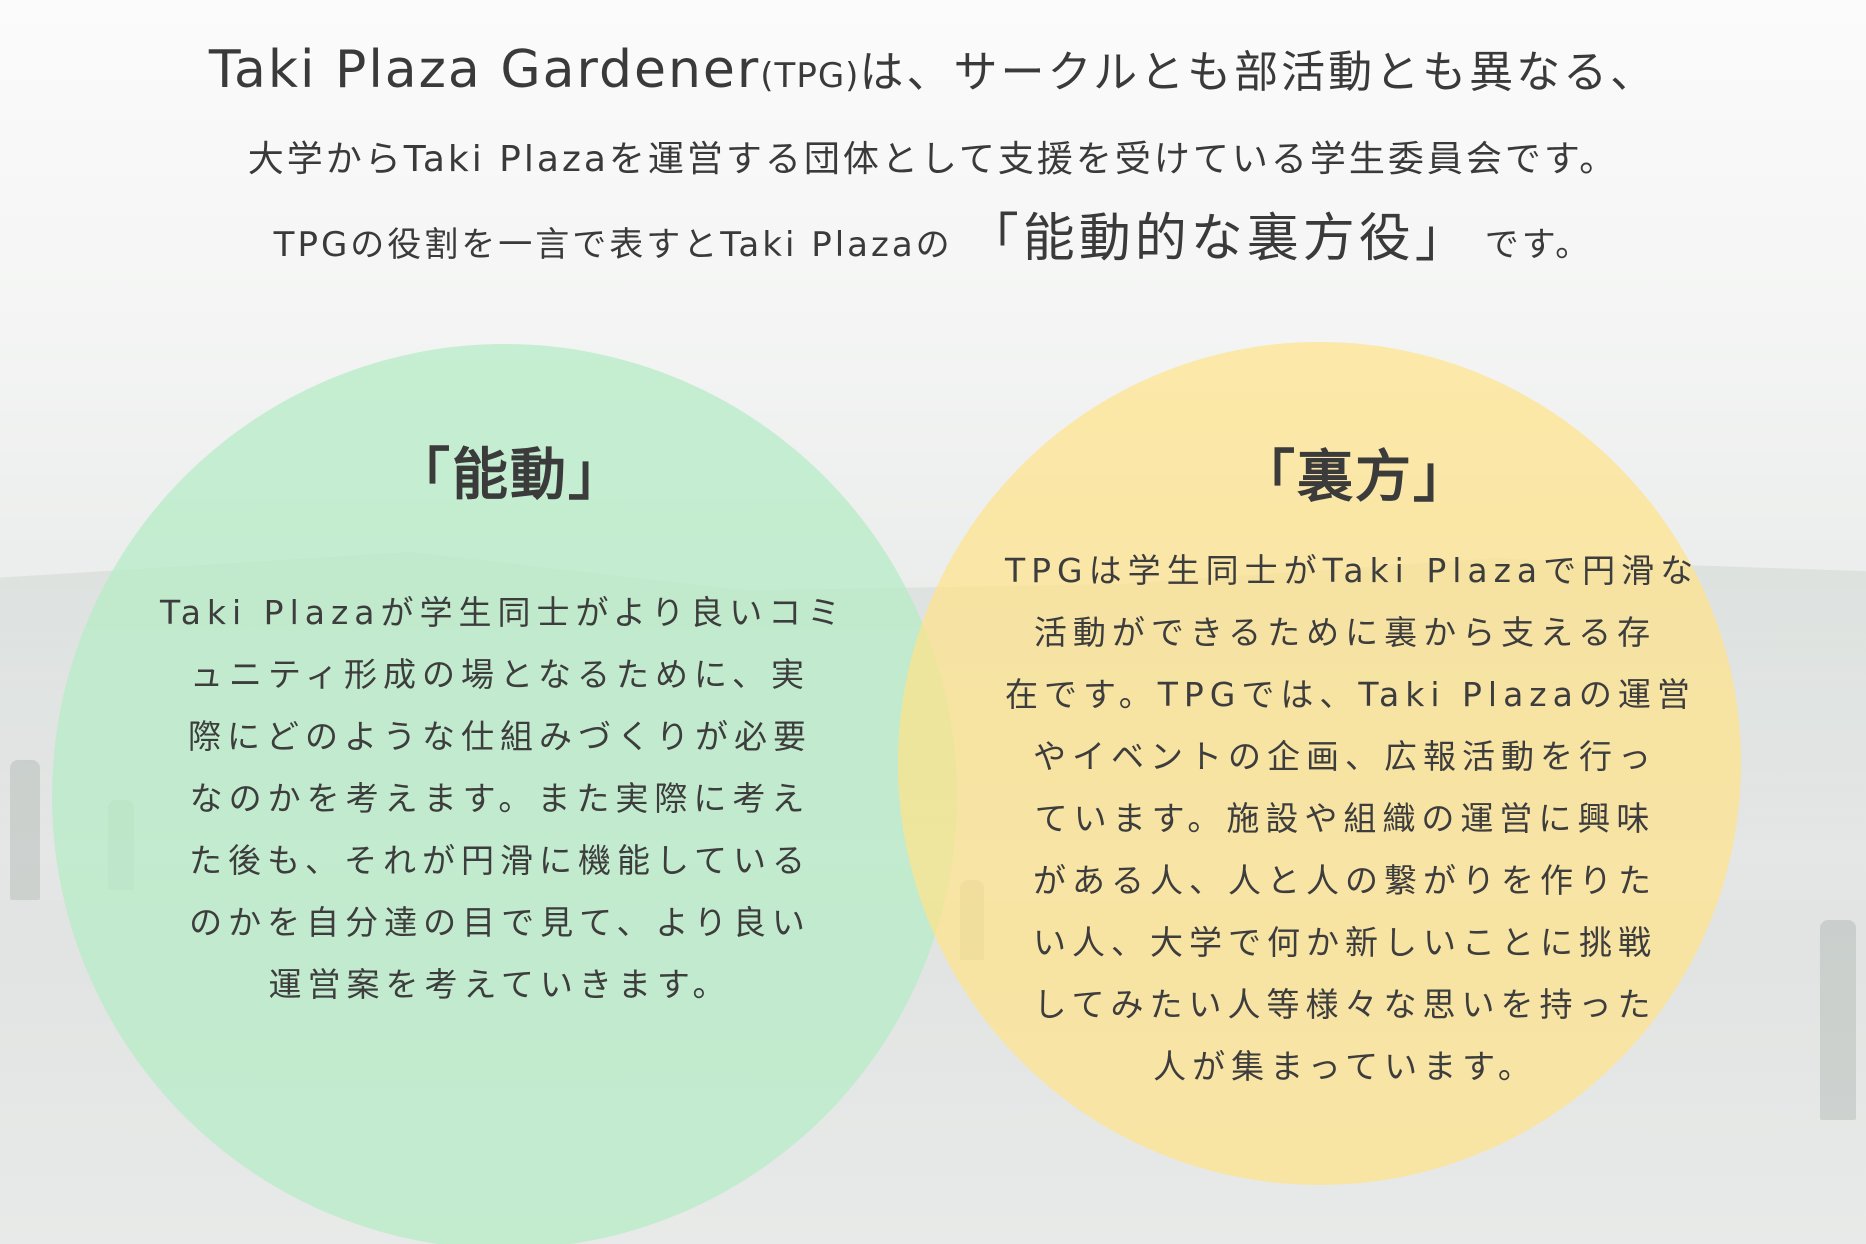 The height and width of the screenshot is (1244, 1866). Describe the element at coordinates (1345, 880) in the screenshot. I see `body-line: がある人、人と人の繋がりを作りた` at that location.